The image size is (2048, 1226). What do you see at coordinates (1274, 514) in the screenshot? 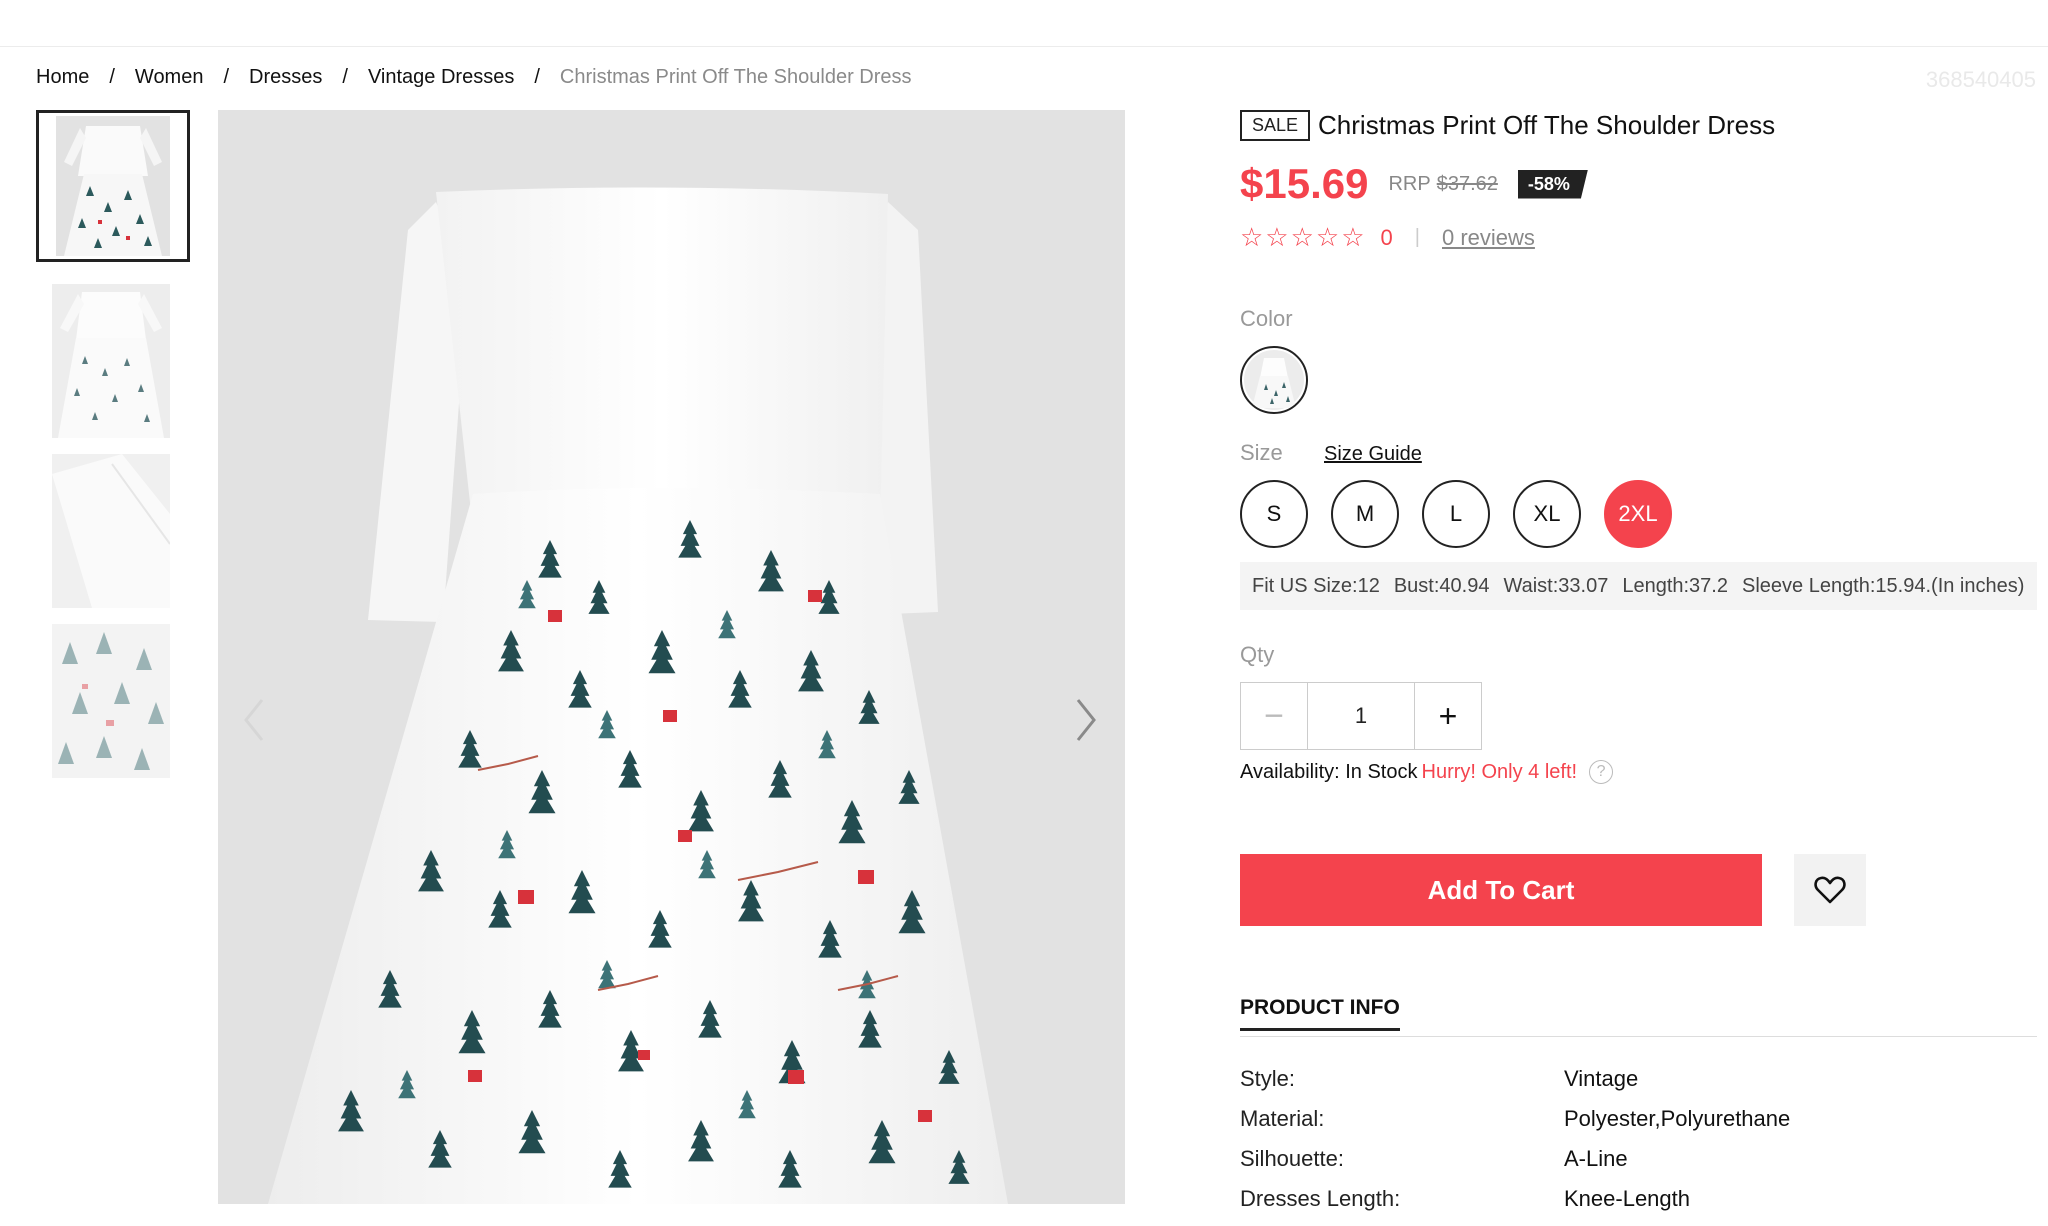
I see `size-option-s: S` at bounding box center [1274, 514].